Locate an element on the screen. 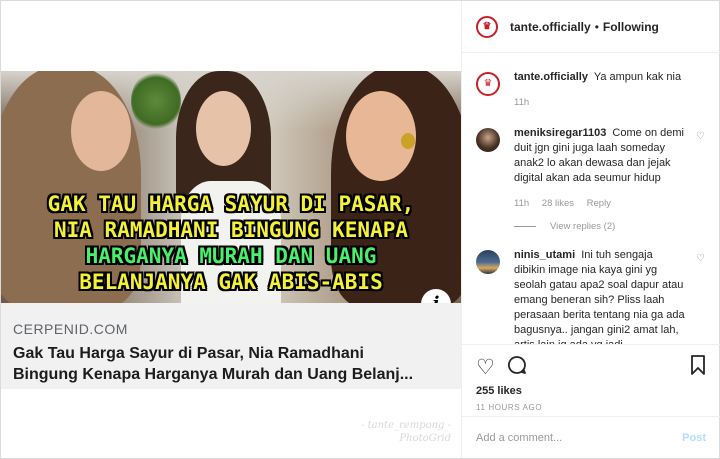 This screenshot has height=459, width=720. add-comment-input is located at coordinates (579, 437).